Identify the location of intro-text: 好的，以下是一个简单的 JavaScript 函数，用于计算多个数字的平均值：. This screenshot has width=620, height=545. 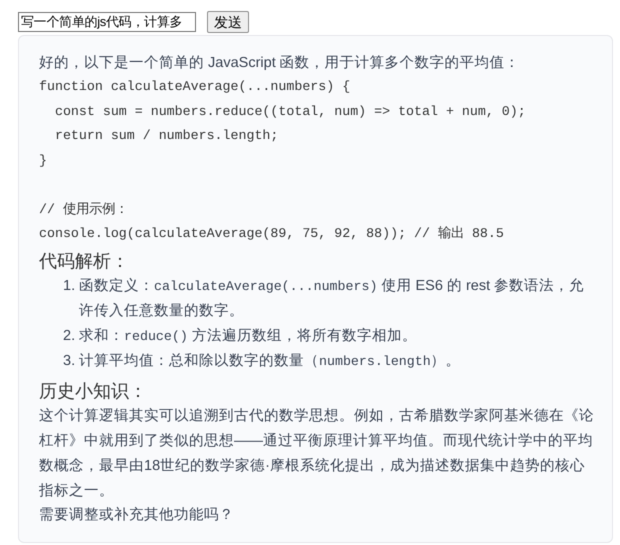
(280, 63).